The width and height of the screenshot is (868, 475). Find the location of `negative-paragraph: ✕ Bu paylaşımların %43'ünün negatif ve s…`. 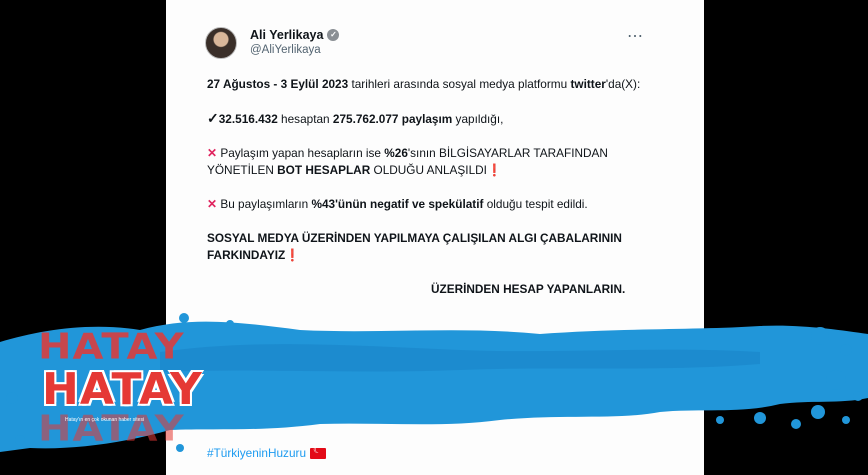

negative-paragraph: ✕ Bu paylaşımların %43'ünün negatif ve s… is located at coordinates (427, 204).